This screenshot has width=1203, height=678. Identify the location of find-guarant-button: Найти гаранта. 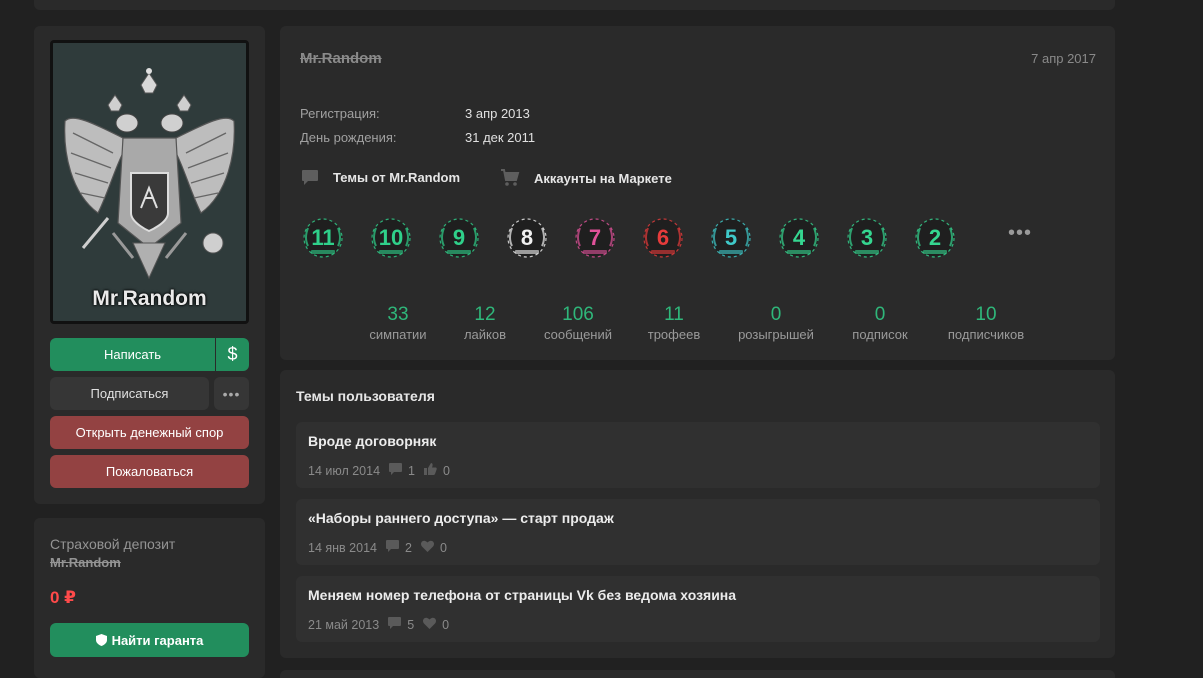
(149, 640).